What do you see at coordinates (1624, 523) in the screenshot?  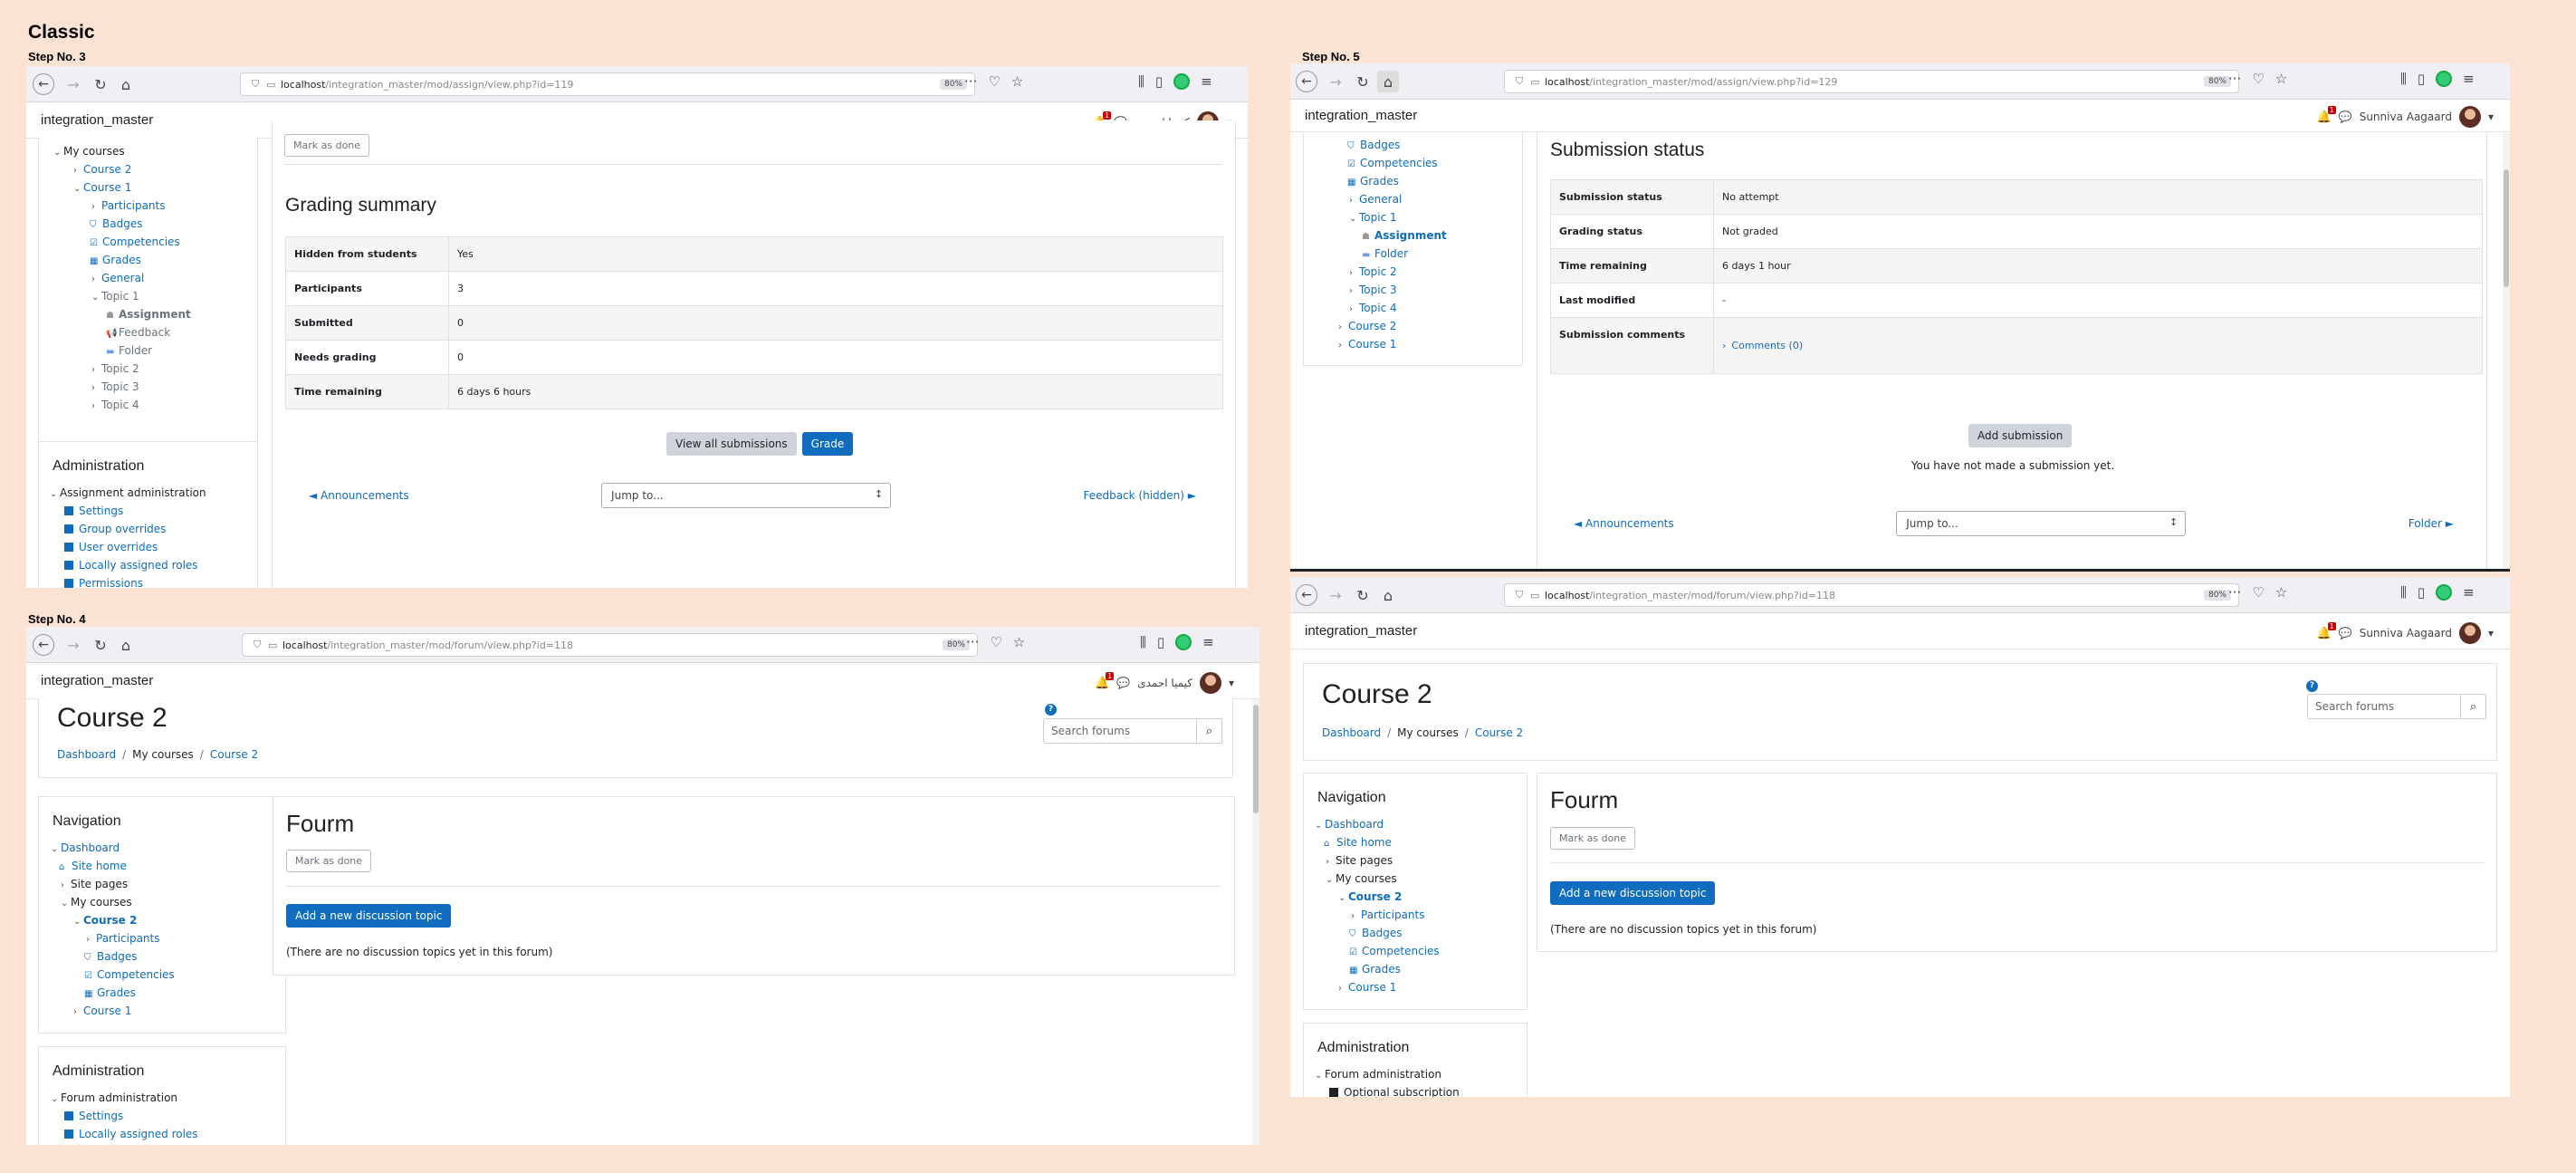 I see `prev-activity-link: ◄ Announcements` at bounding box center [1624, 523].